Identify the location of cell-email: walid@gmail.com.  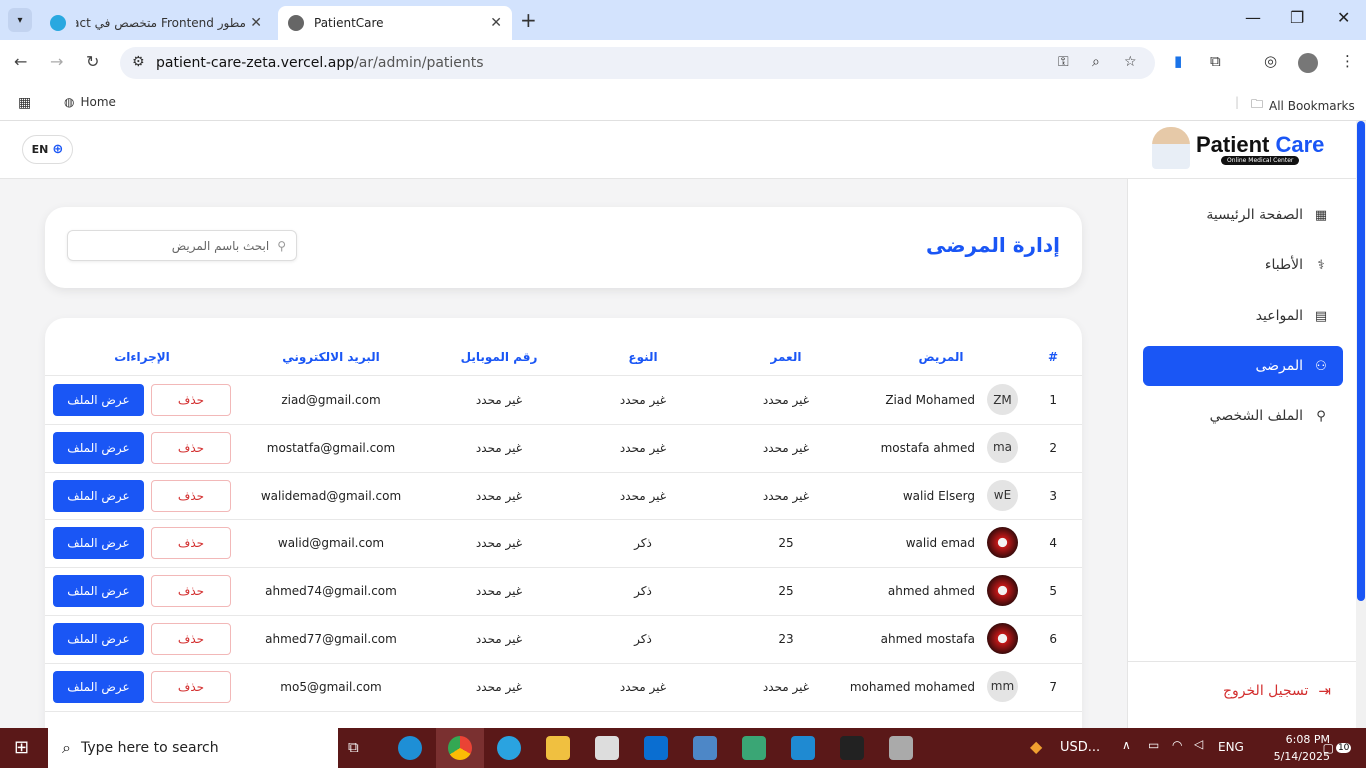
(331, 543).